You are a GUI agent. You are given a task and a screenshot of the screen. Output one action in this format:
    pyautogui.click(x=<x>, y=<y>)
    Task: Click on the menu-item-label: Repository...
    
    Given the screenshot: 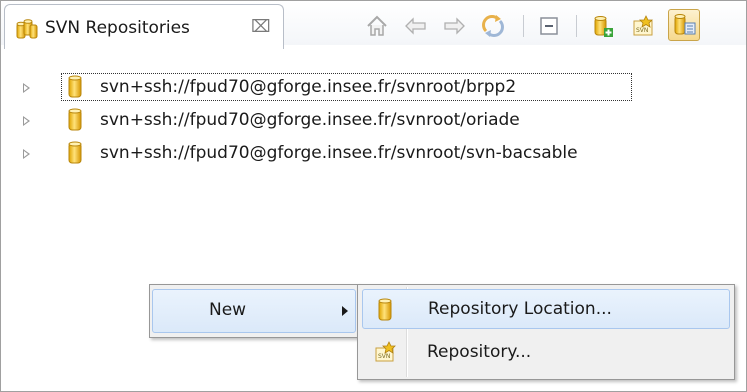 What is the action you would take?
    pyautogui.click(x=479, y=352)
    